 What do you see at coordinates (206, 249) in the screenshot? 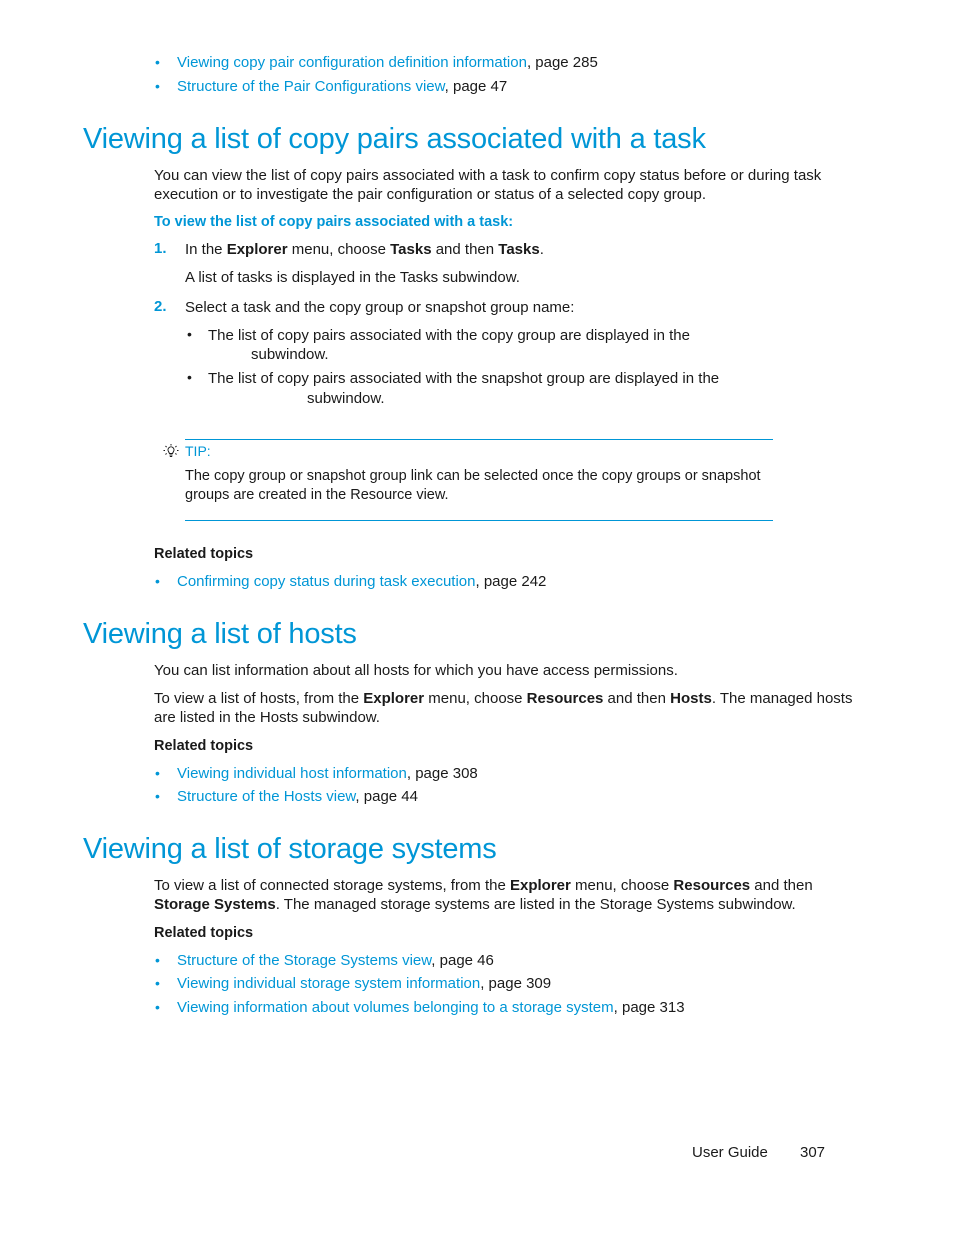
I see `text-run: In the` at bounding box center [206, 249].